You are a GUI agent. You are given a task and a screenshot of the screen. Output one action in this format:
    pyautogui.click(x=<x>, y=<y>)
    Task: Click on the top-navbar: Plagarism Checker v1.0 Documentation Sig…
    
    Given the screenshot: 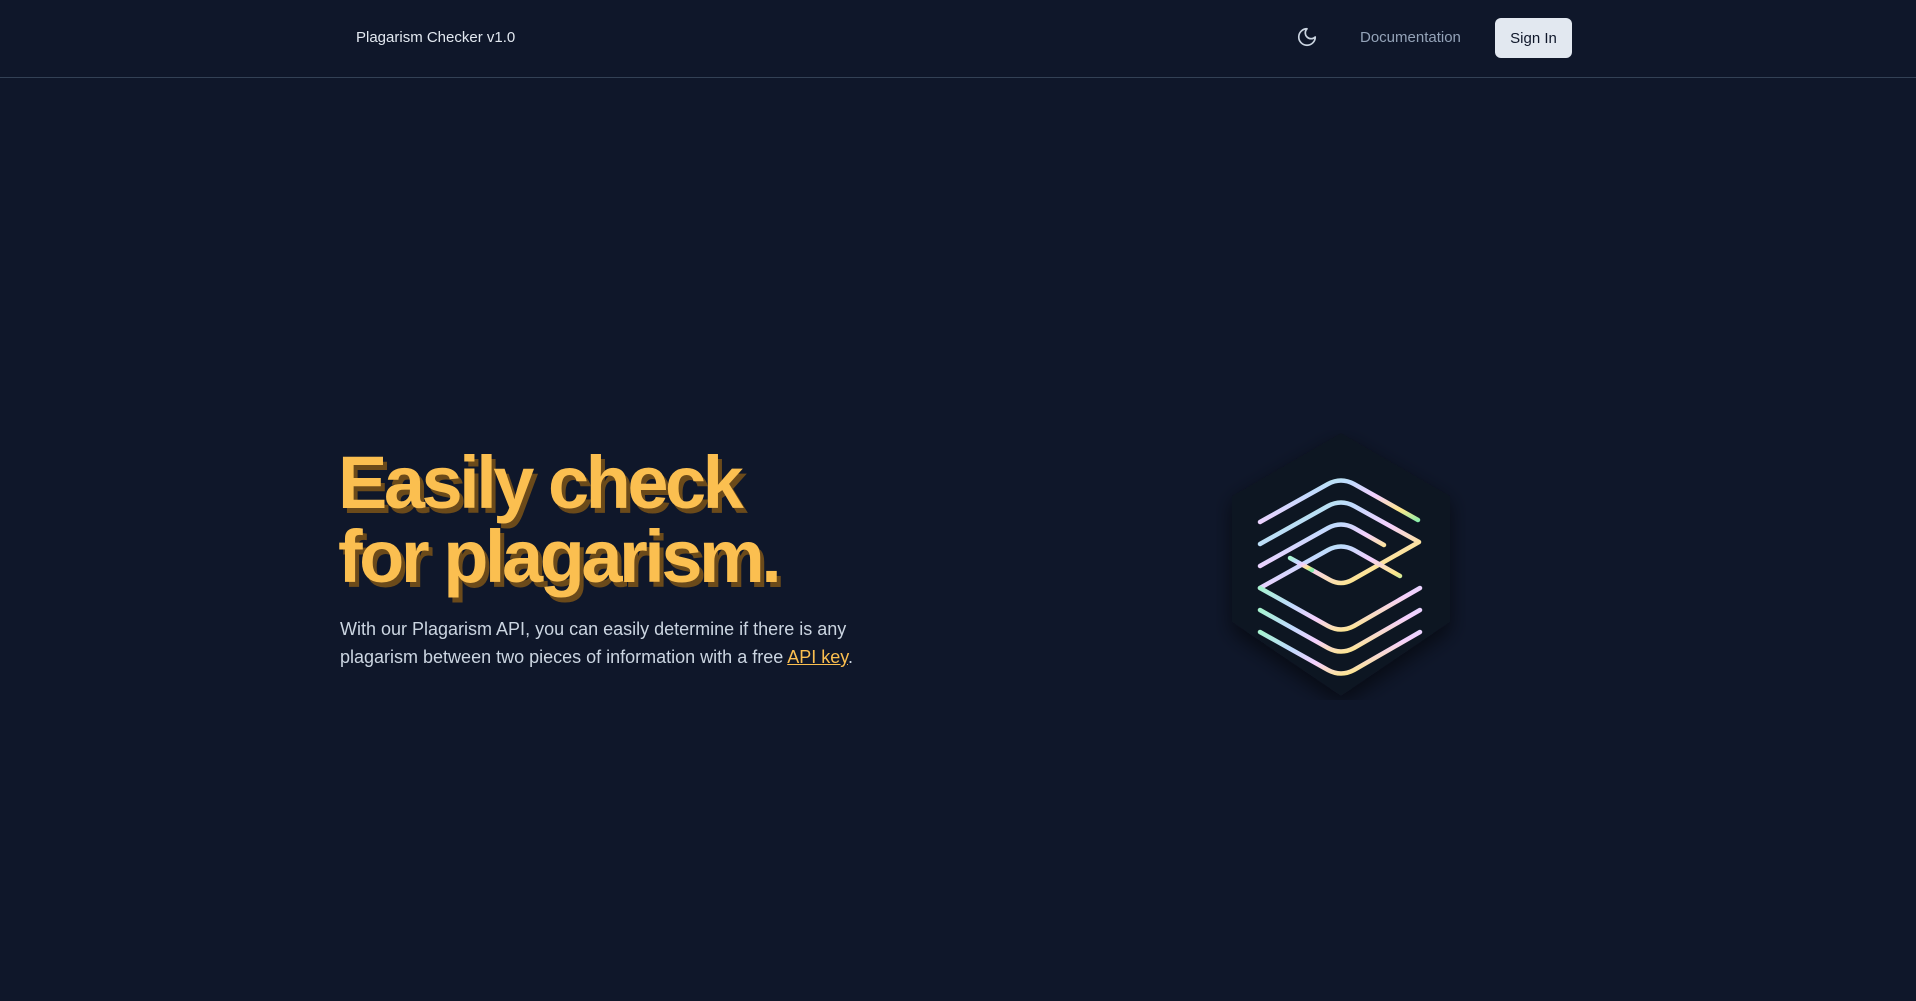 What is the action you would take?
    pyautogui.click(x=958, y=39)
    